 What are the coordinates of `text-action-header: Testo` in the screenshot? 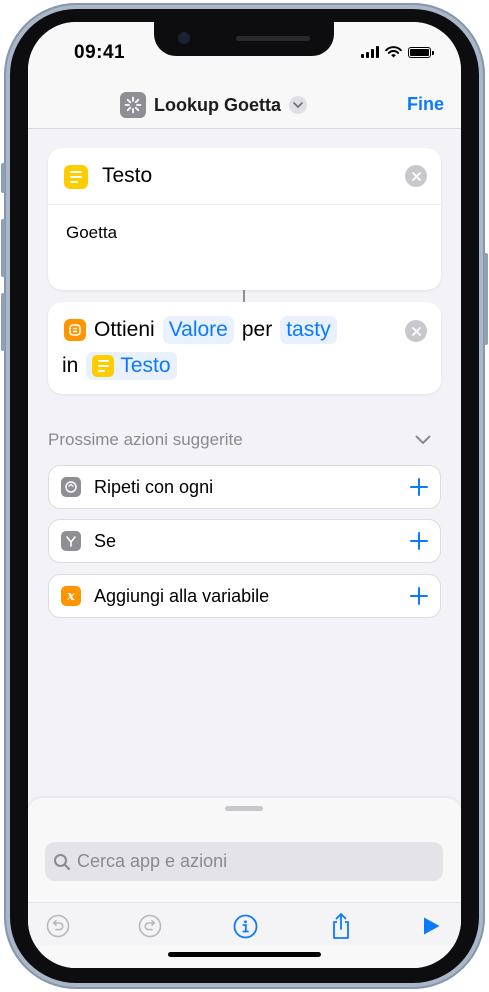 It's located at (244, 176).